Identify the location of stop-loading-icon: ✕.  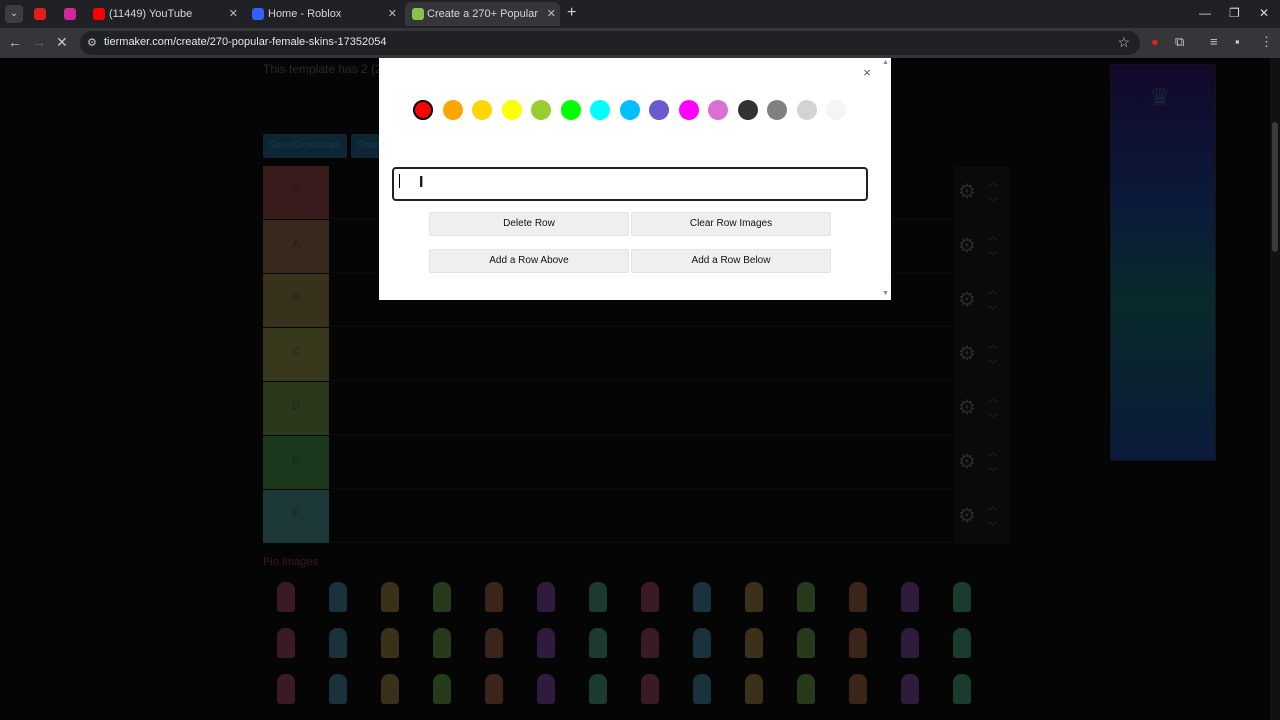
(62, 42).